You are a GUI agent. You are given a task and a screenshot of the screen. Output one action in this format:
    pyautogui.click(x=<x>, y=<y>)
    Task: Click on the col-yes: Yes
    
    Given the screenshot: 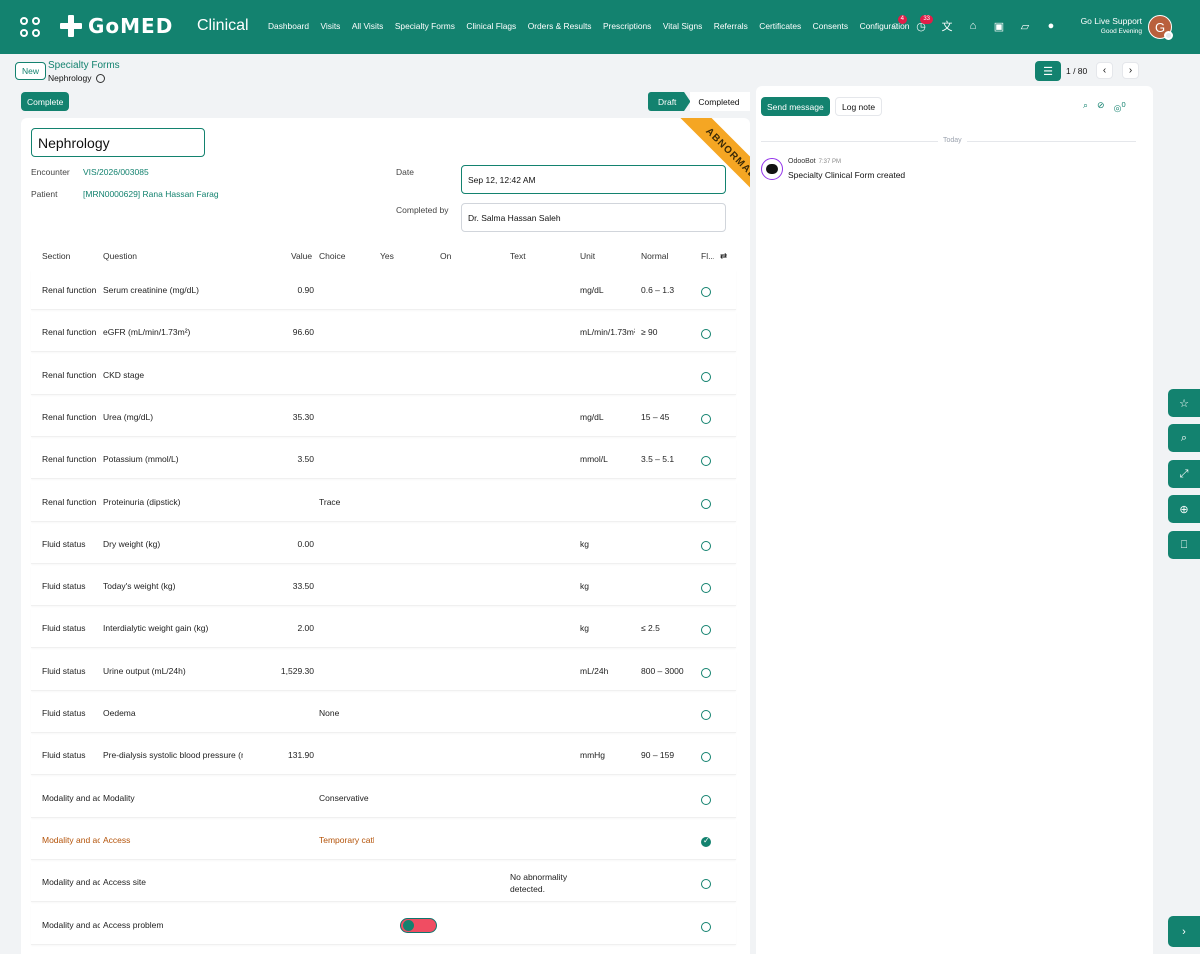 What is the action you would take?
    pyautogui.click(x=387, y=256)
    